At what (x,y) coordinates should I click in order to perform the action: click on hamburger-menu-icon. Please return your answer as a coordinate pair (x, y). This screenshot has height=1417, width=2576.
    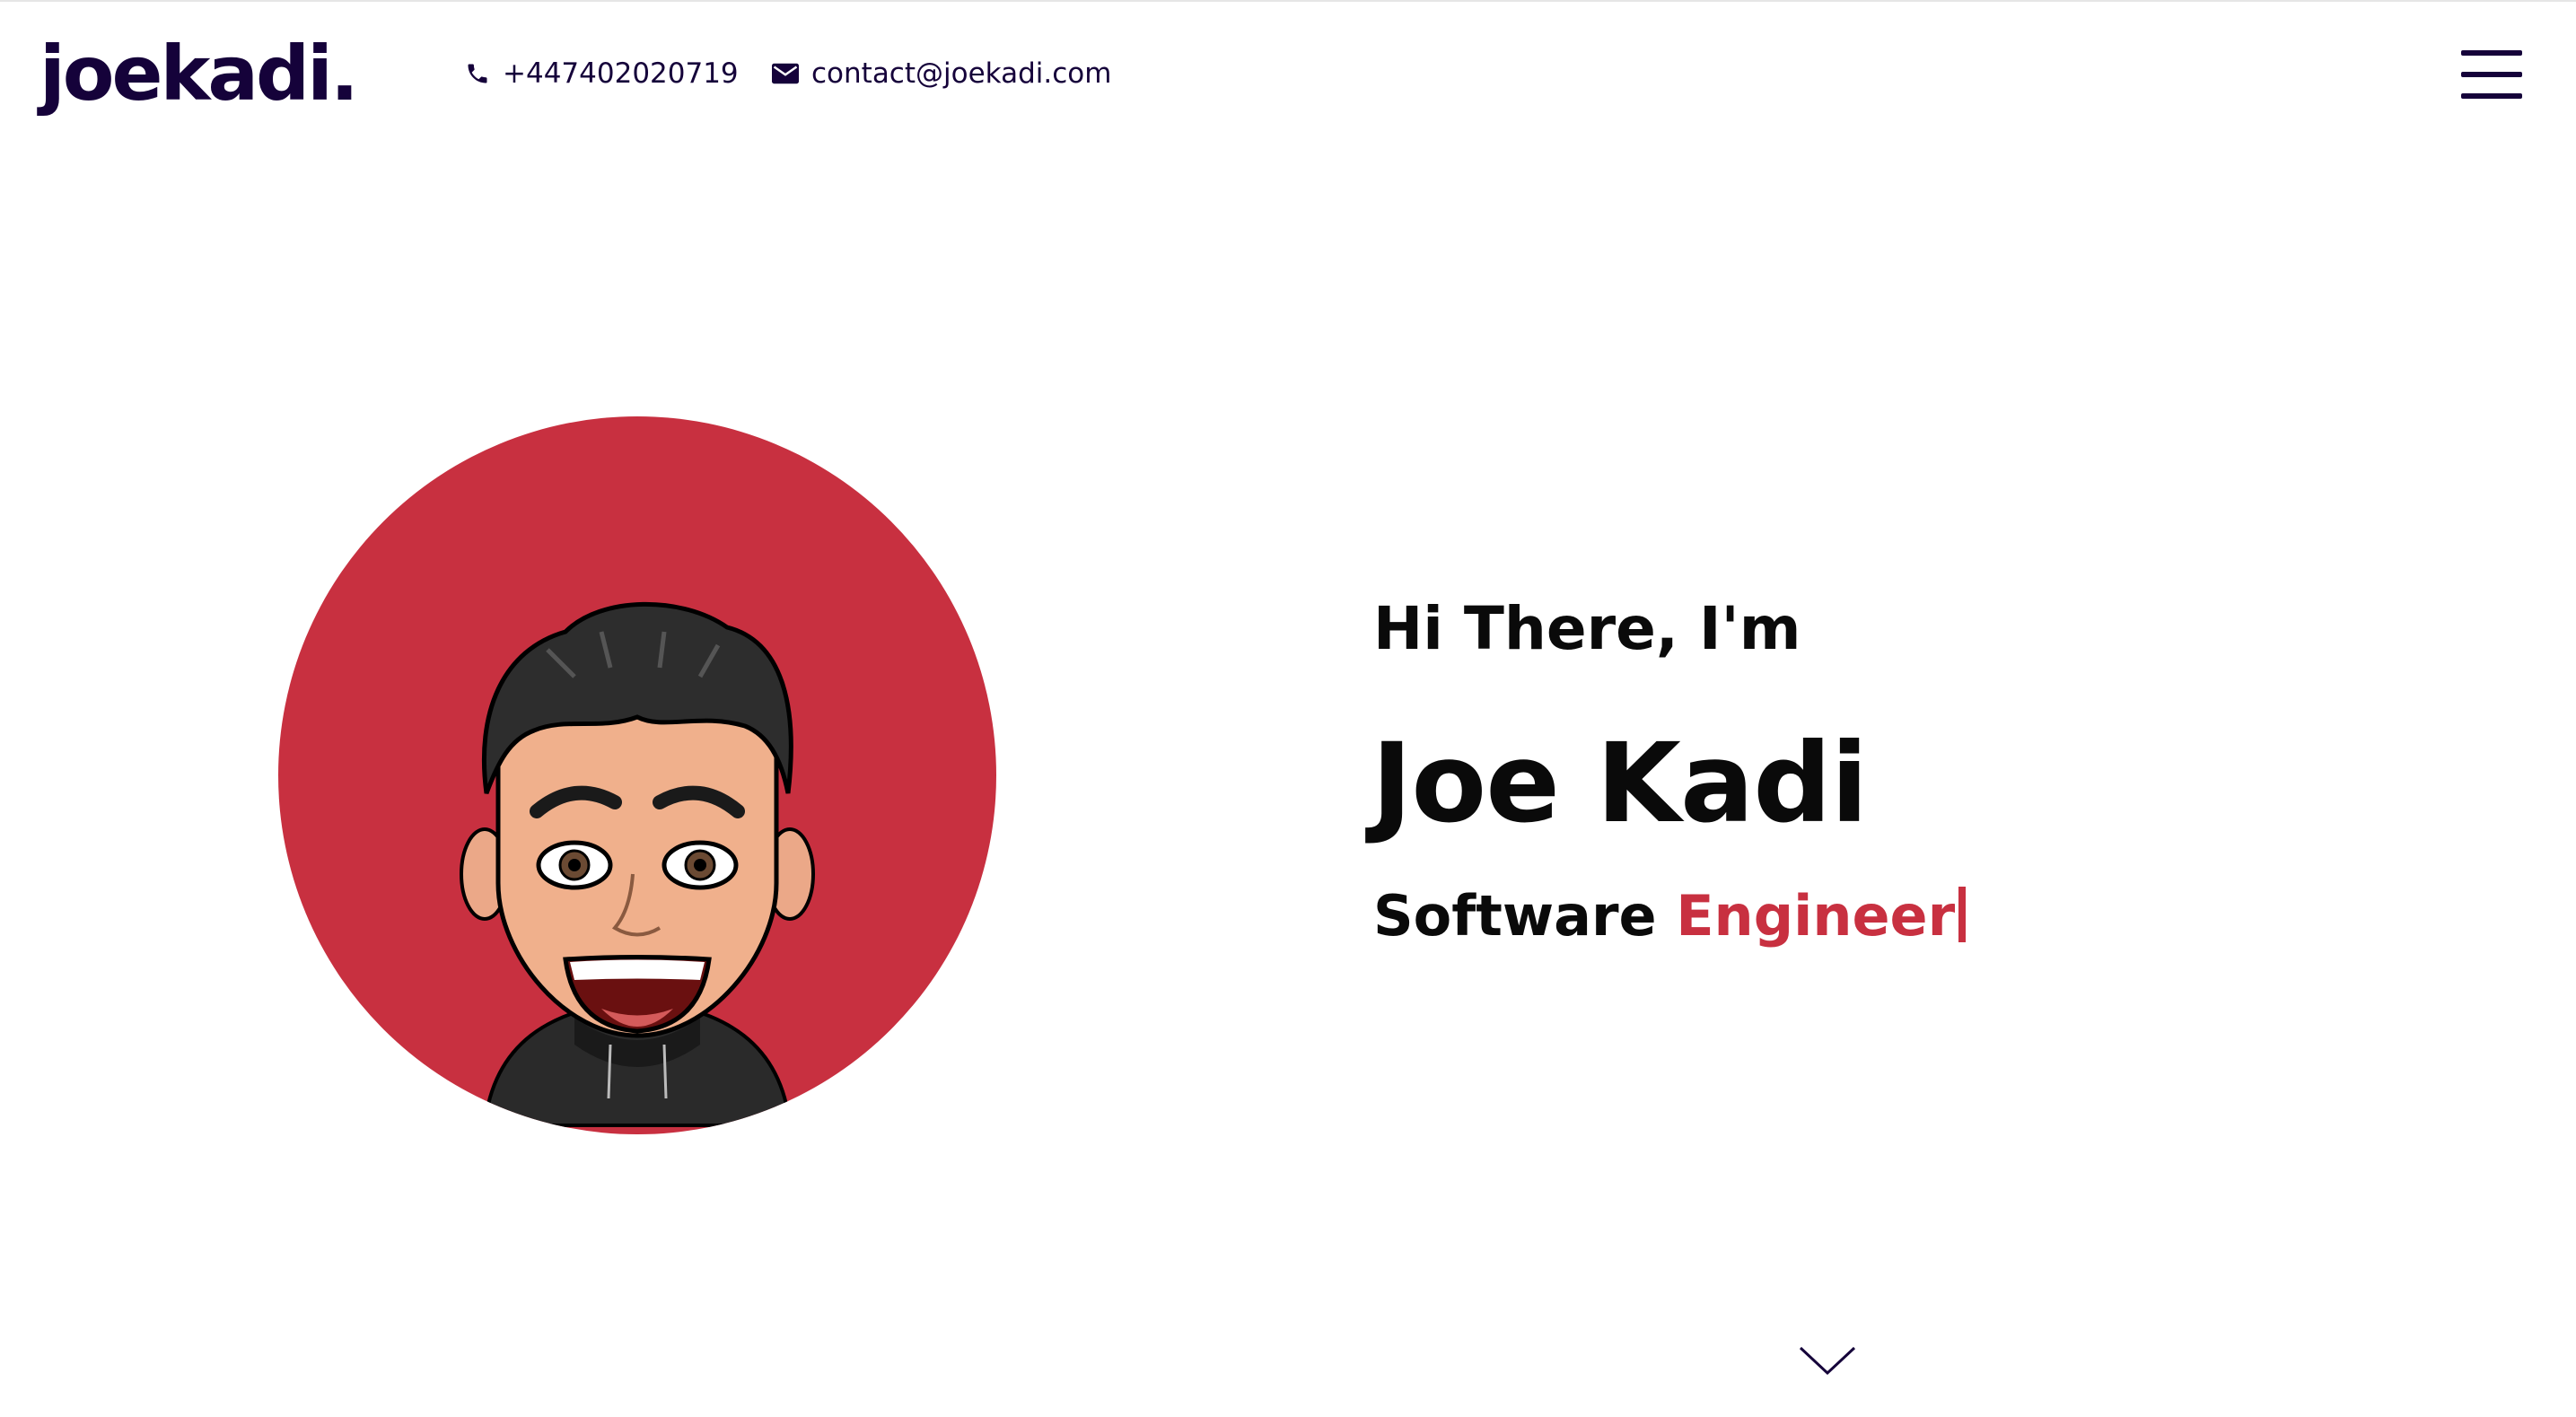
    Looking at the image, I should click on (2491, 74).